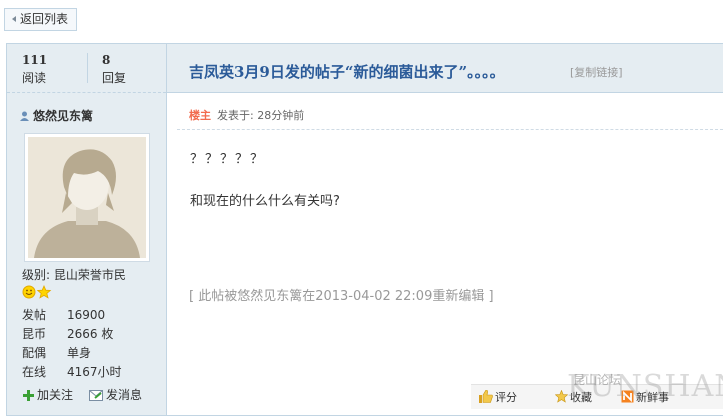 The height and width of the screenshot is (416, 723). What do you see at coordinates (34, 69) in the screenshot?
I see `views-stat: 111 阅读` at bounding box center [34, 69].